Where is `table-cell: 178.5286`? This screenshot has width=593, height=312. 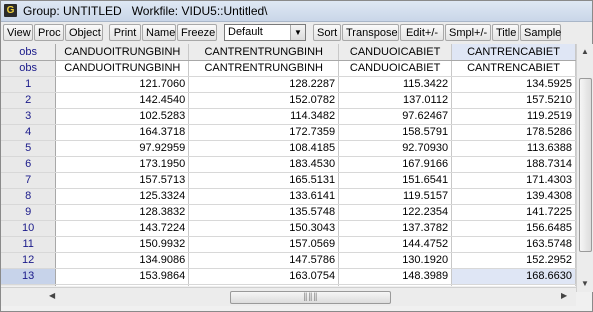 table-cell: 178.5286 is located at coordinates (513, 132).